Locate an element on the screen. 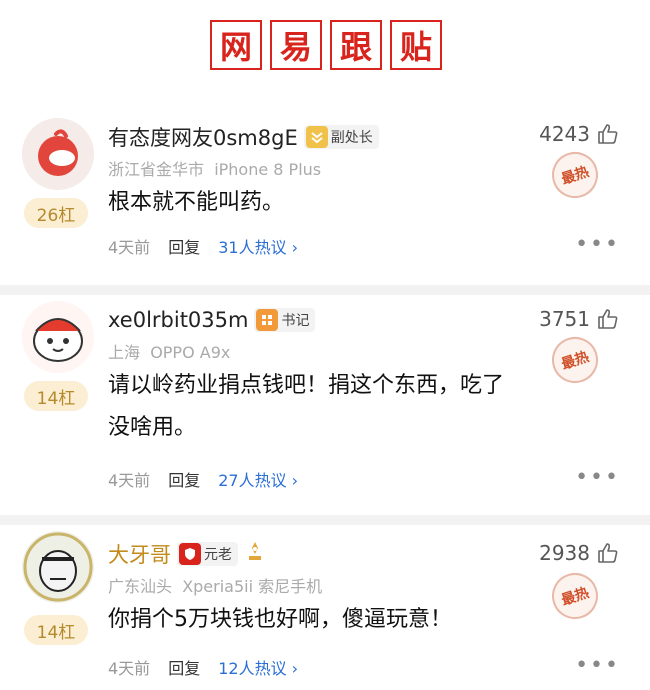 The image size is (650, 690). location: 上海 is located at coordinates (124, 352).